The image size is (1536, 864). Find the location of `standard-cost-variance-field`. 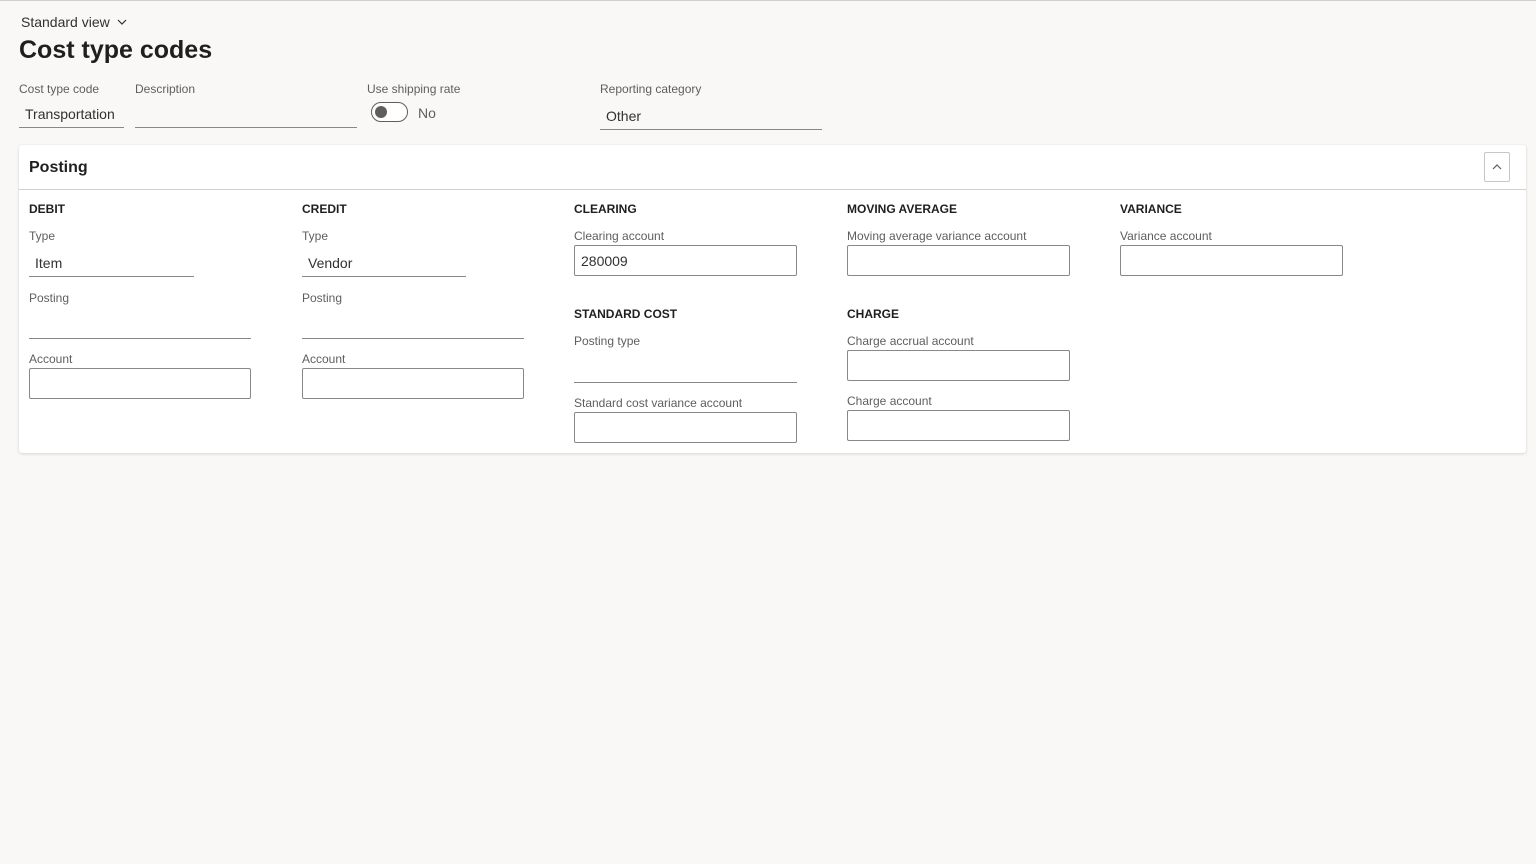

standard-cost-variance-field is located at coordinates (685, 427).